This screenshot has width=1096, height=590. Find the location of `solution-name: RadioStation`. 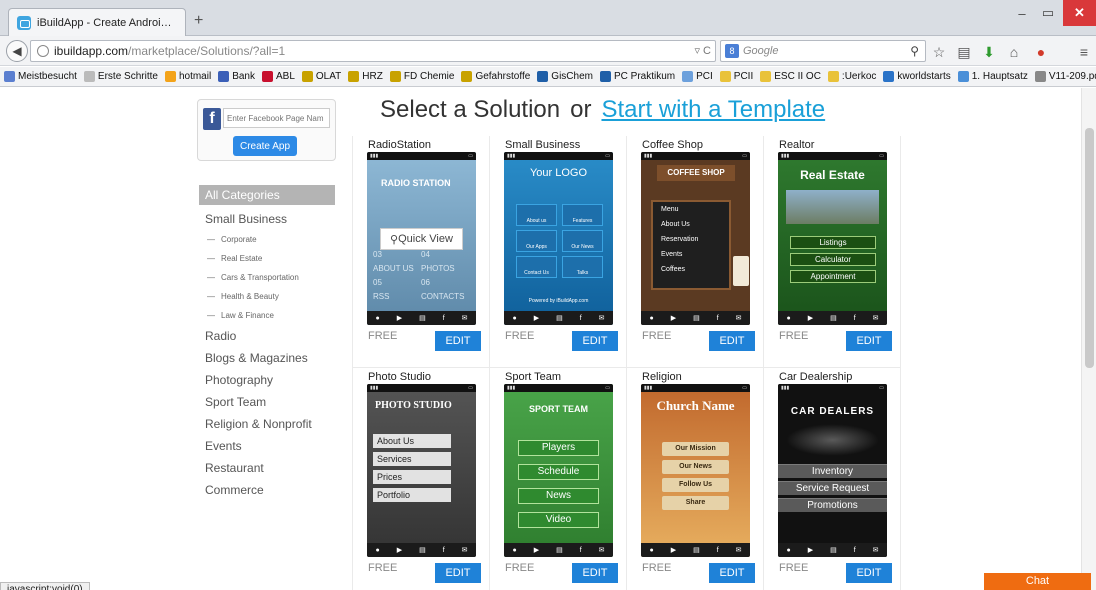

solution-name: RadioStation is located at coordinates (399, 145).